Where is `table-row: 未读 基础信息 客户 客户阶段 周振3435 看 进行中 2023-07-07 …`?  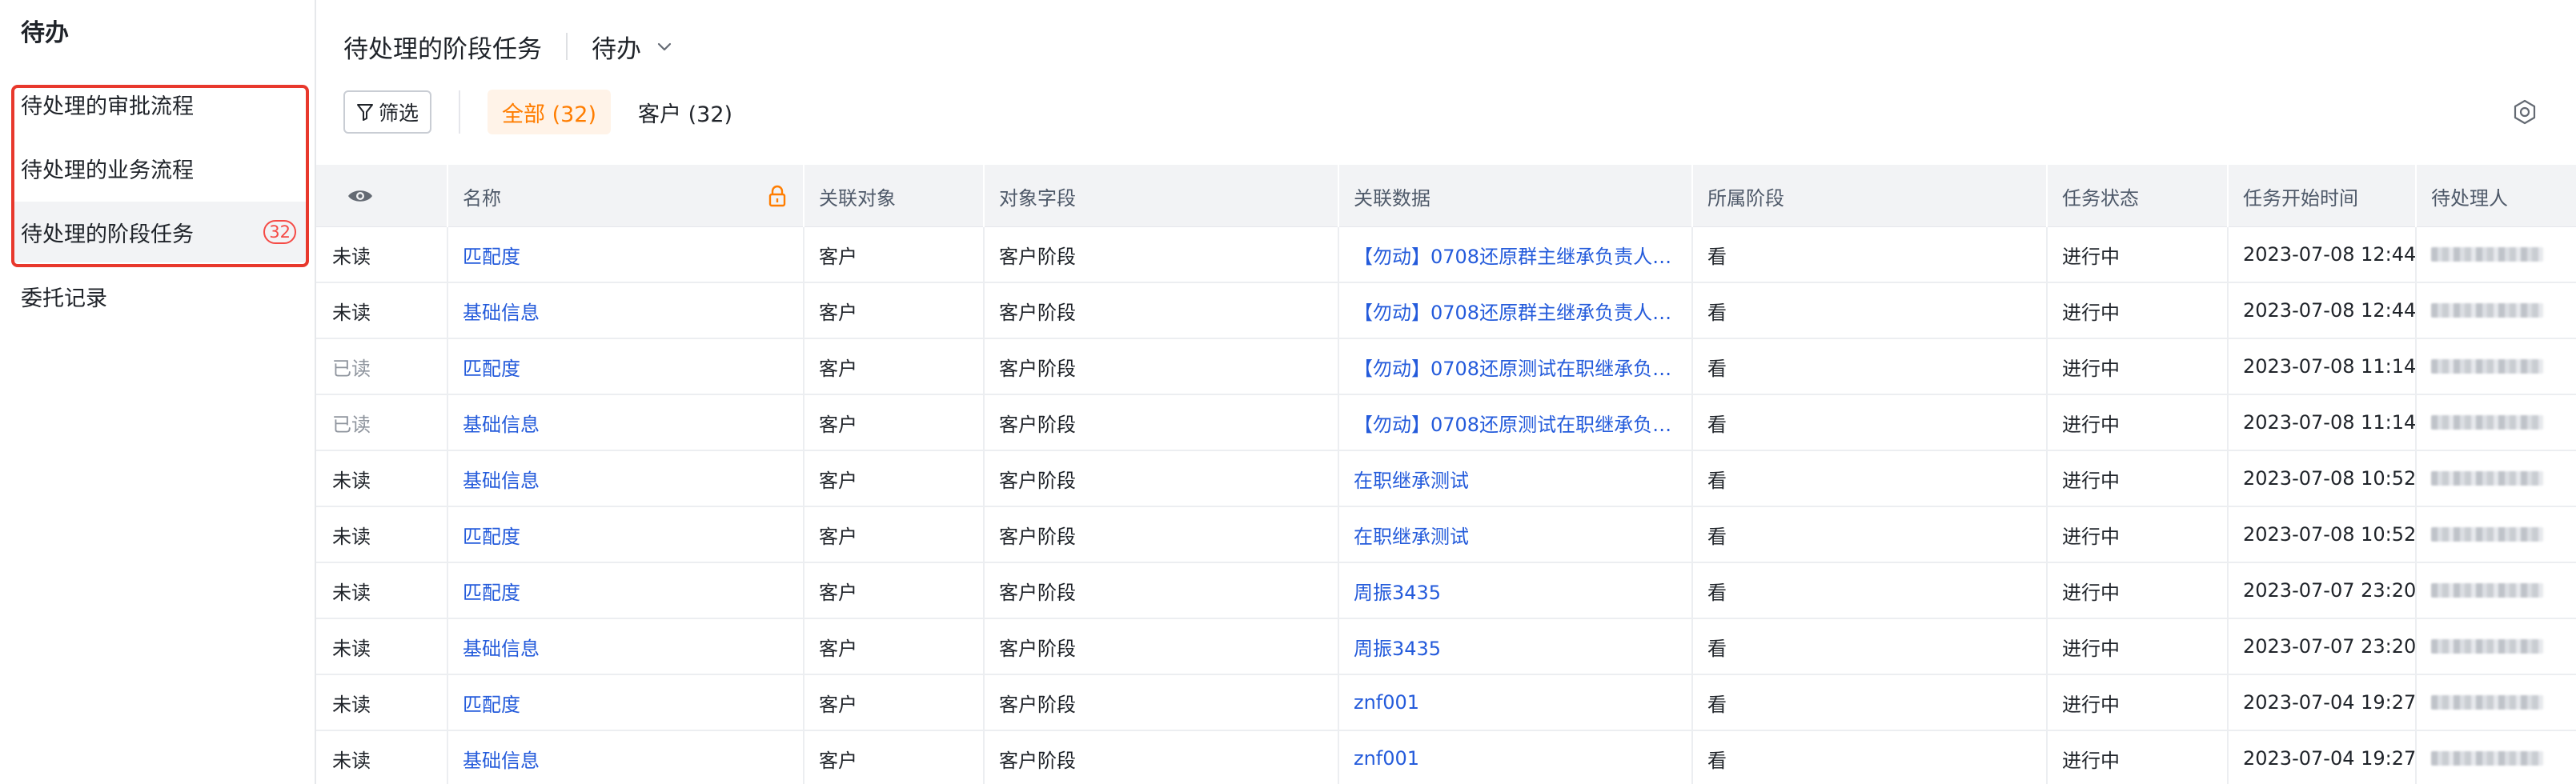
table-row: 未读 基础信息 客户 客户阶段 周振3435 看 进行中 2023-07-07 … is located at coordinates (1446, 647).